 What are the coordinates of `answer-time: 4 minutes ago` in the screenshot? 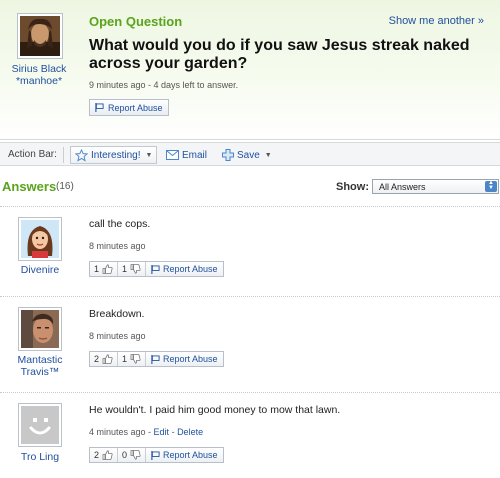 It's located at (117, 432).